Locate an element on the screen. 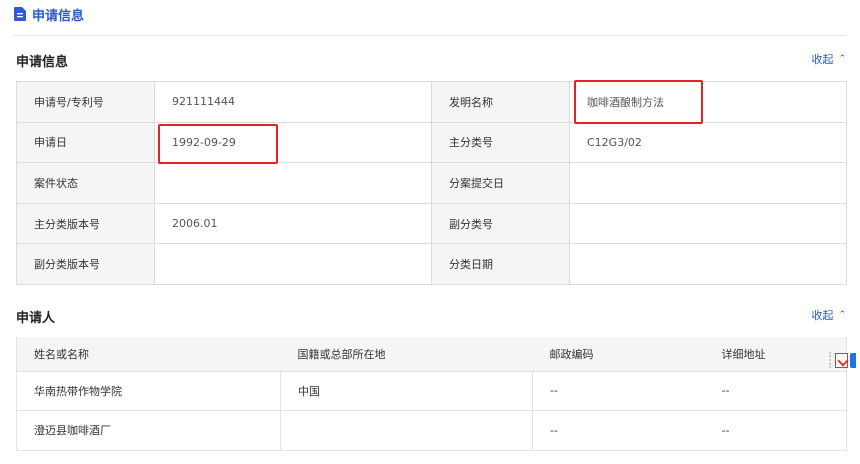  label-class-date: 分类日期 is located at coordinates (500, 264).